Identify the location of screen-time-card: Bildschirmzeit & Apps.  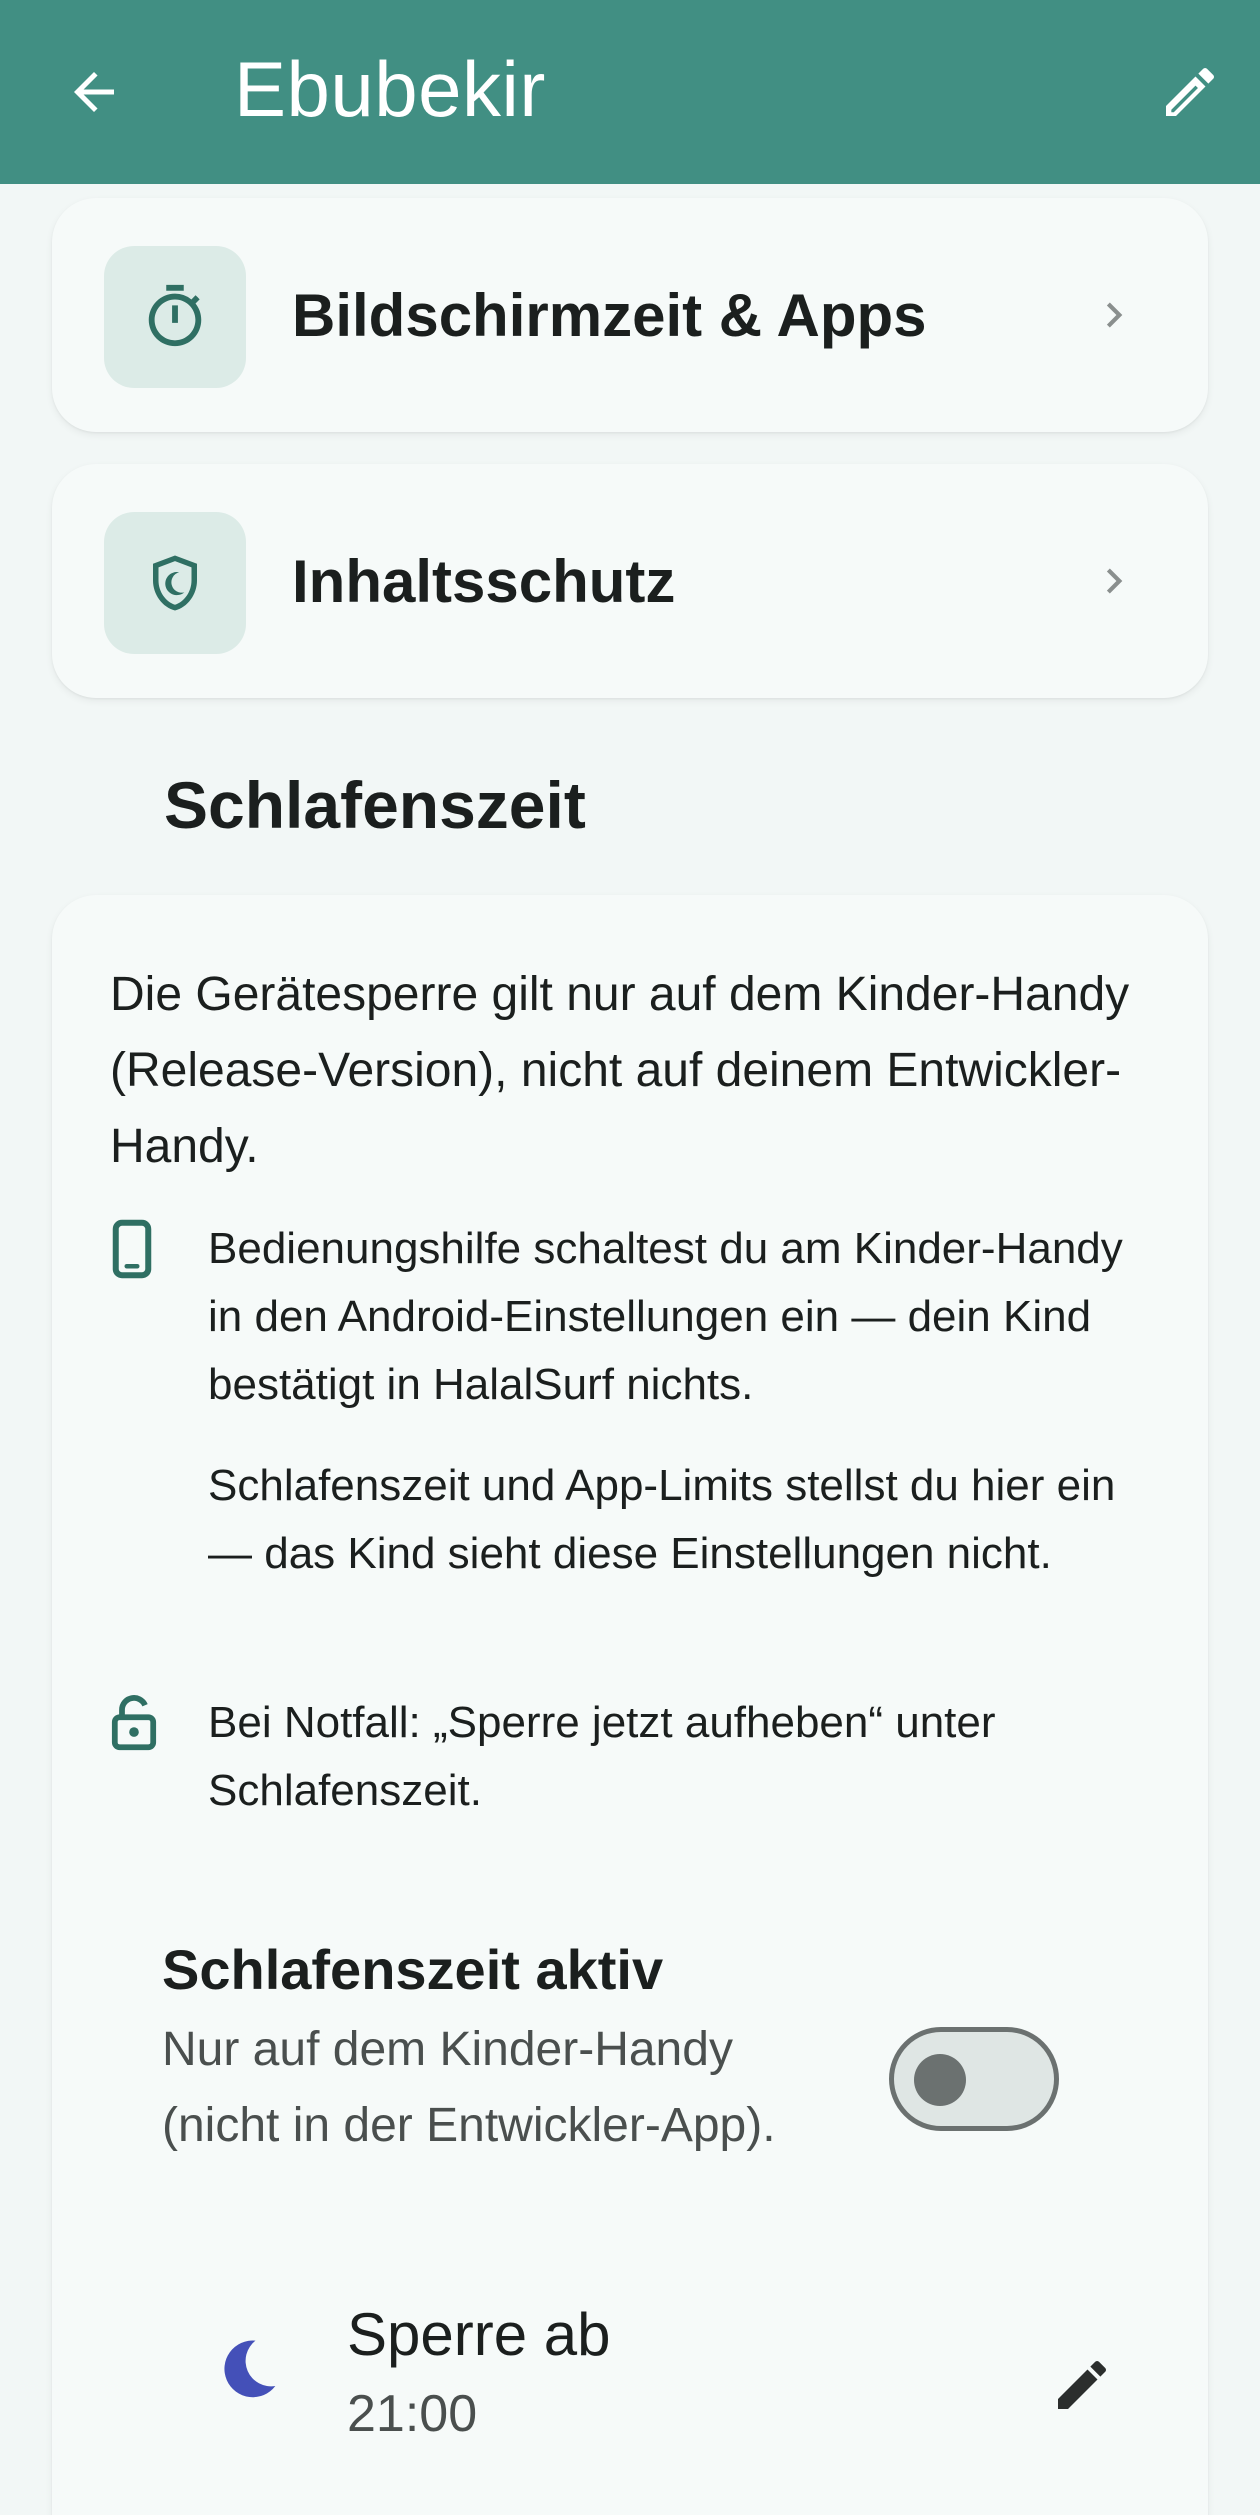
(630, 315).